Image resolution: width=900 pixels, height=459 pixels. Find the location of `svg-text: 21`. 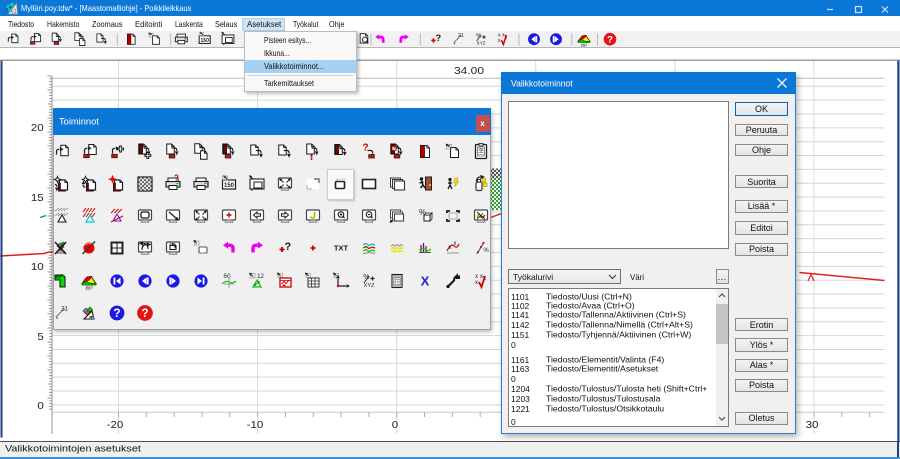

svg-text: 21 is located at coordinates (64, 310).